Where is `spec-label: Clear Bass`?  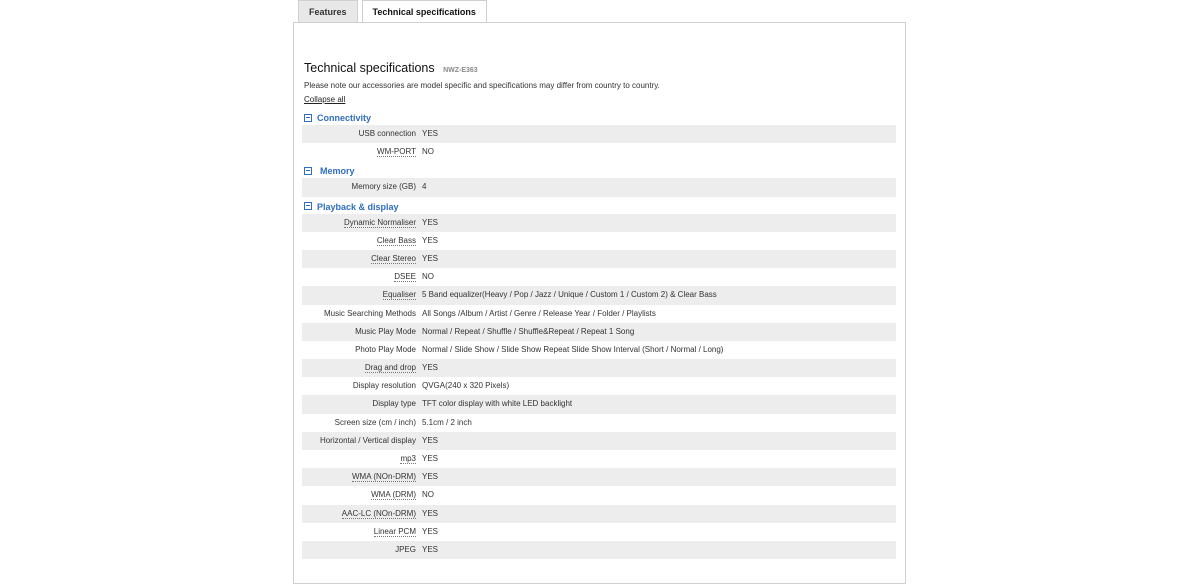 spec-label: Clear Bass is located at coordinates (362, 241).